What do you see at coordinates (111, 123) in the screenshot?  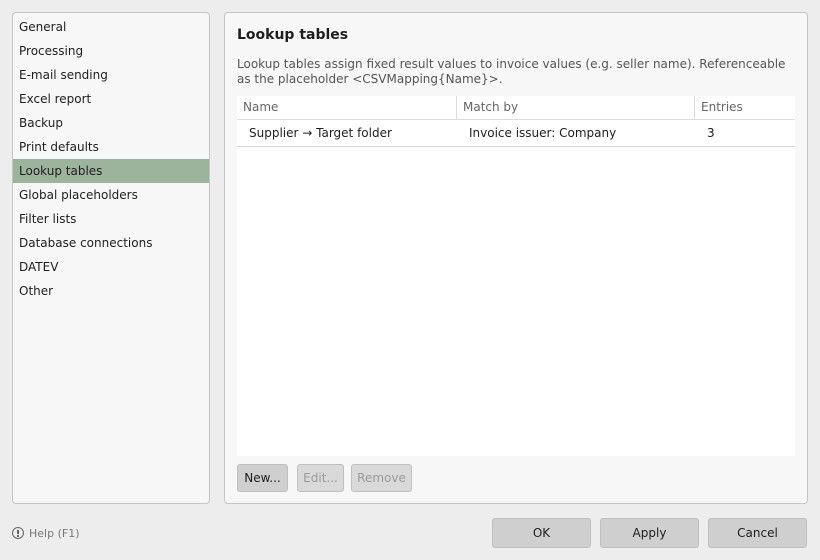 I see `sidebar-item-backup: Backup` at bounding box center [111, 123].